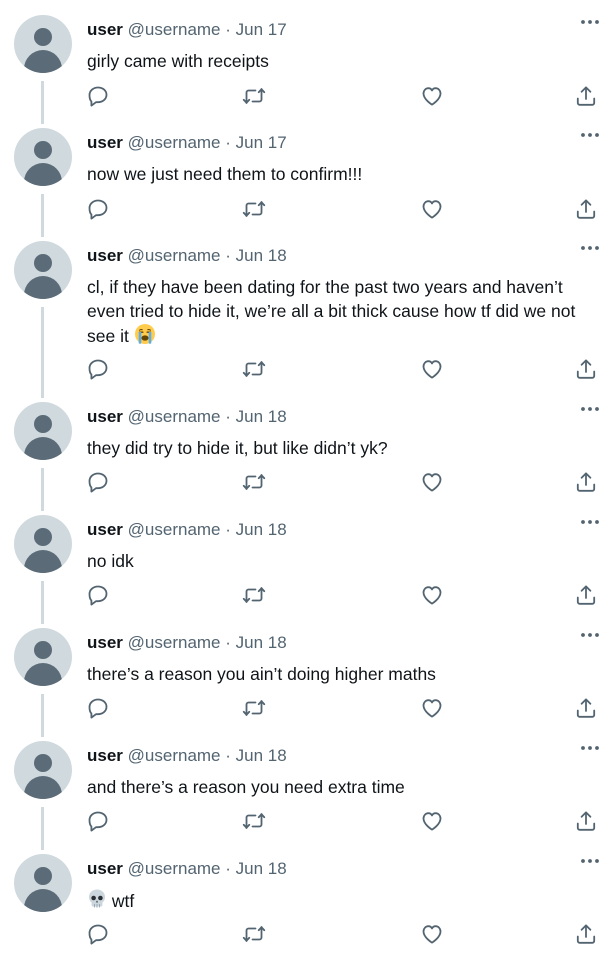  I want to click on tweet-text: and there’s a reason you need extra time, so click(344, 787).